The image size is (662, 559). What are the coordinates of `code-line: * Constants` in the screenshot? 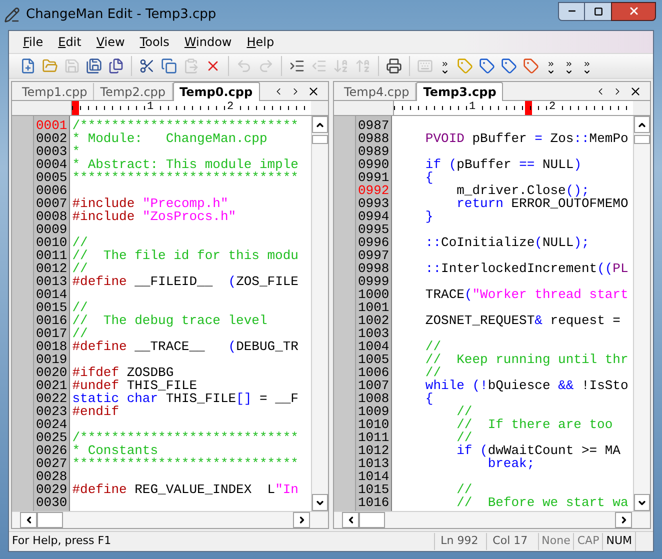 It's located at (115, 450).